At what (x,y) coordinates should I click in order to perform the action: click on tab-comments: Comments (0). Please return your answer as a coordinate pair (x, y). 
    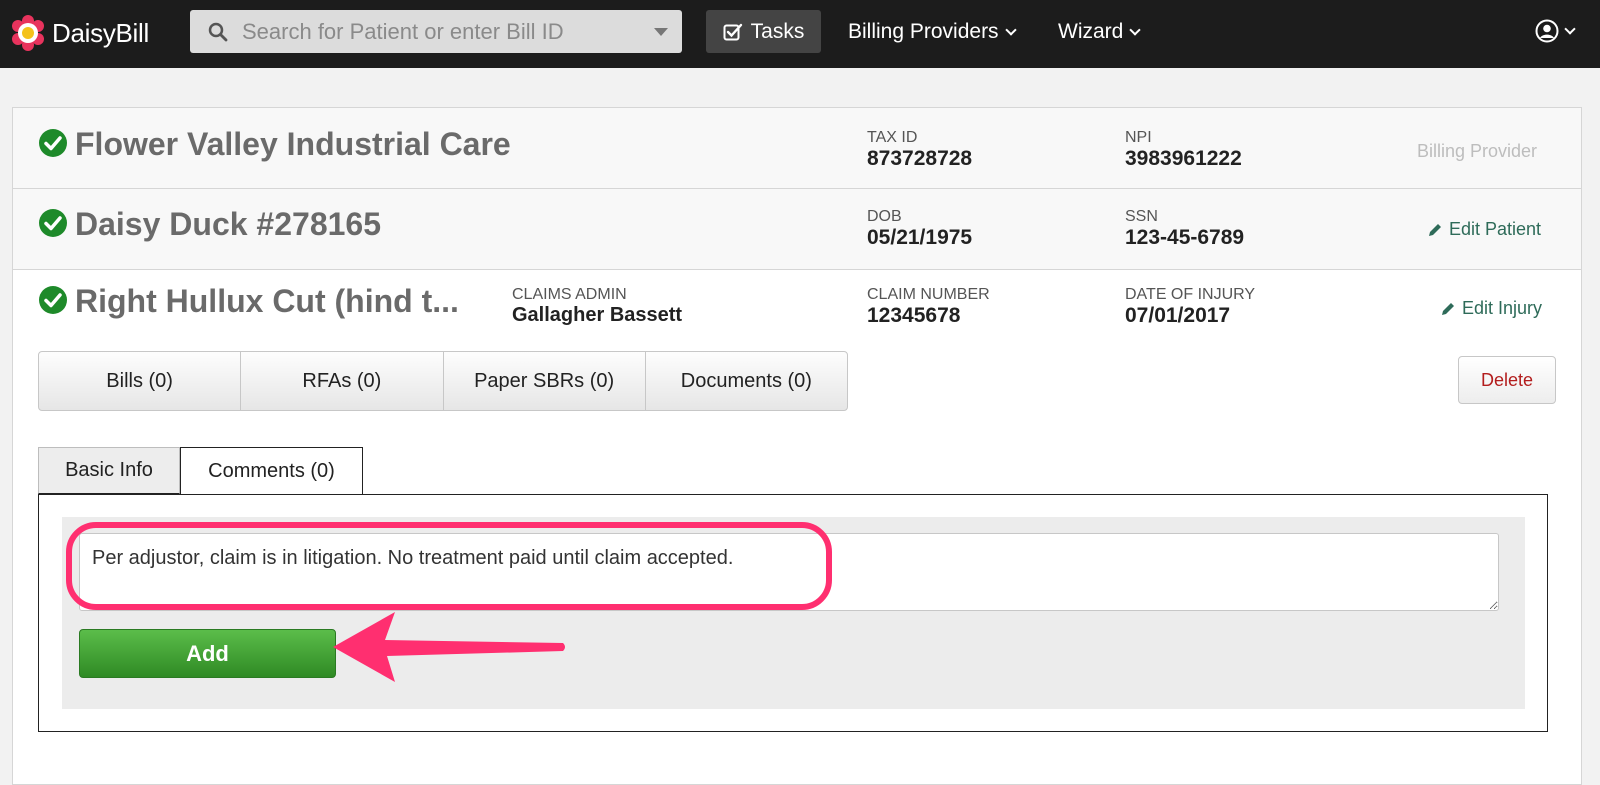
    Looking at the image, I should click on (271, 471).